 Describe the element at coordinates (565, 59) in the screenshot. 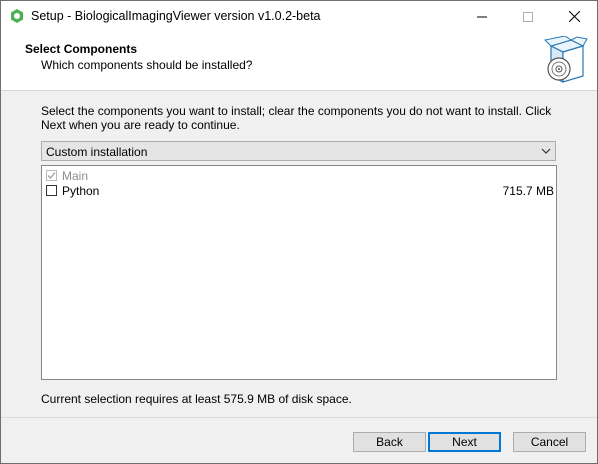

I see `software-box-icon` at that location.